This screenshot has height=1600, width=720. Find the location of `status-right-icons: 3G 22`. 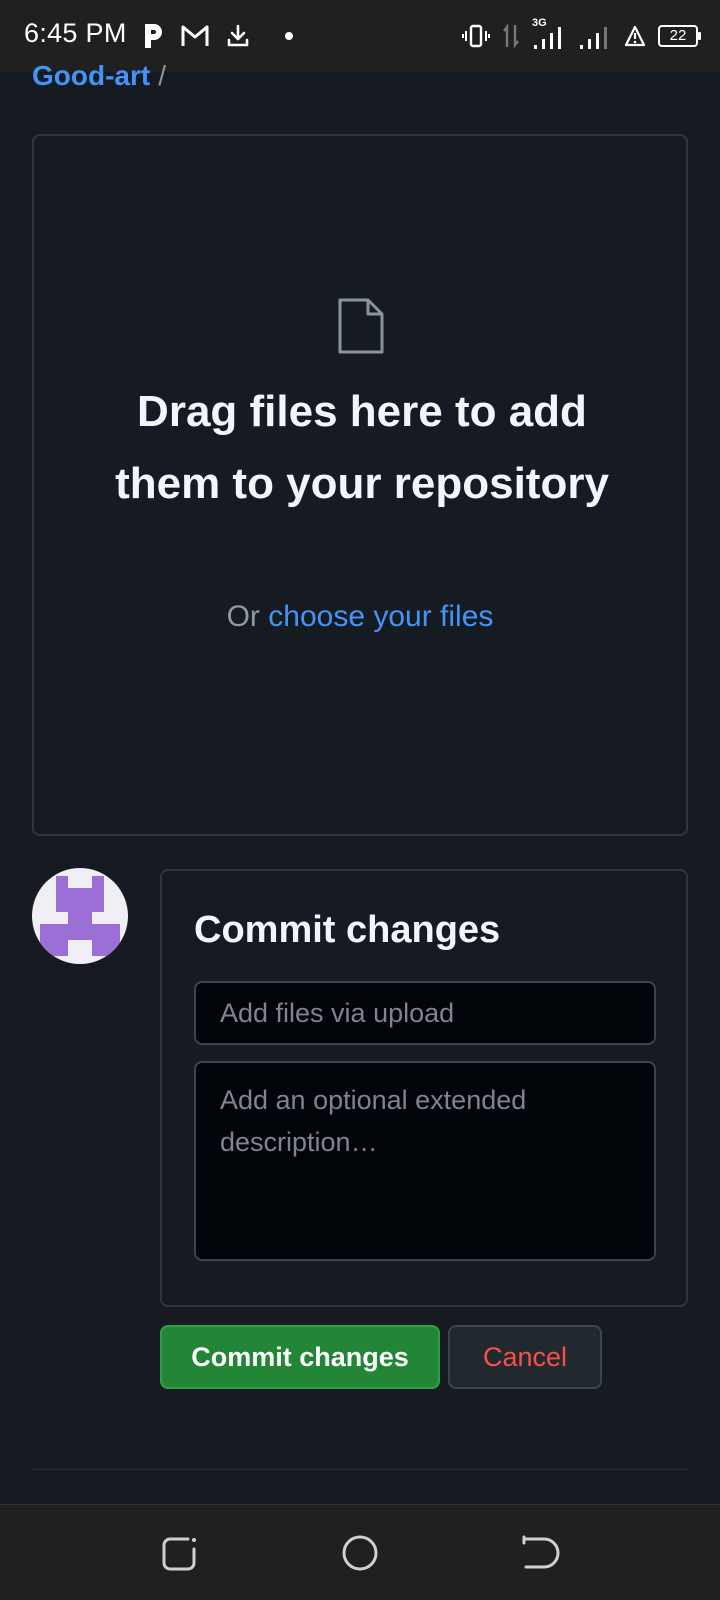

status-right-icons: 3G 22 is located at coordinates (581, 34).